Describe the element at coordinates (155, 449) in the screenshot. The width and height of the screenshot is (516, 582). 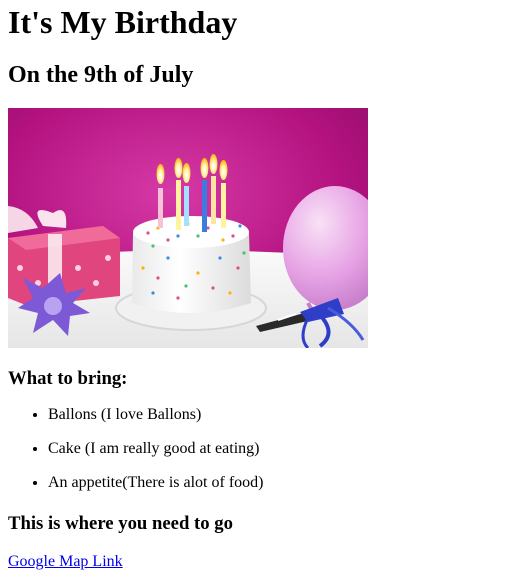
I see `list-item: Cake (I am really good at eating)` at that location.